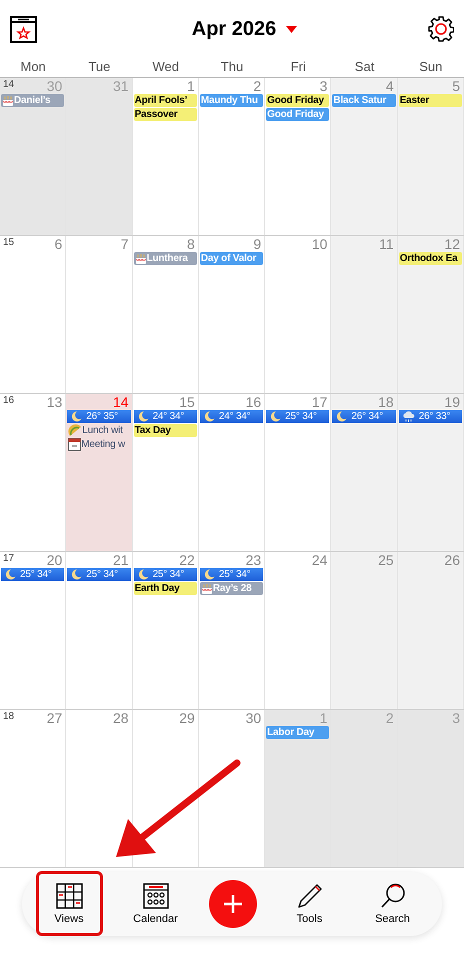 This screenshot has width=464, height=962. Describe the element at coordinates (298, 100) in the screenshot. I see `holiday-event: Good Friday` at that location.